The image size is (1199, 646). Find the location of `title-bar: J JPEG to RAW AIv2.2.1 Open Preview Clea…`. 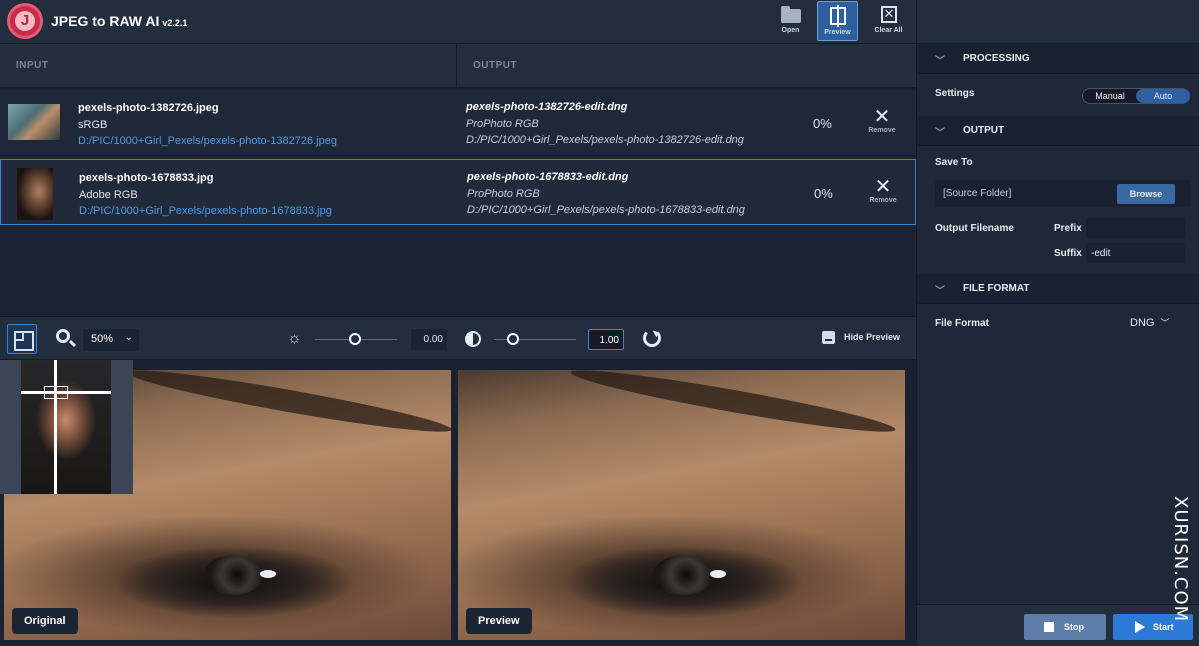

title-bar: J JPEG to RAW AIv2.2.1 Open Preview Clea… is located at coordinates (458, 22).